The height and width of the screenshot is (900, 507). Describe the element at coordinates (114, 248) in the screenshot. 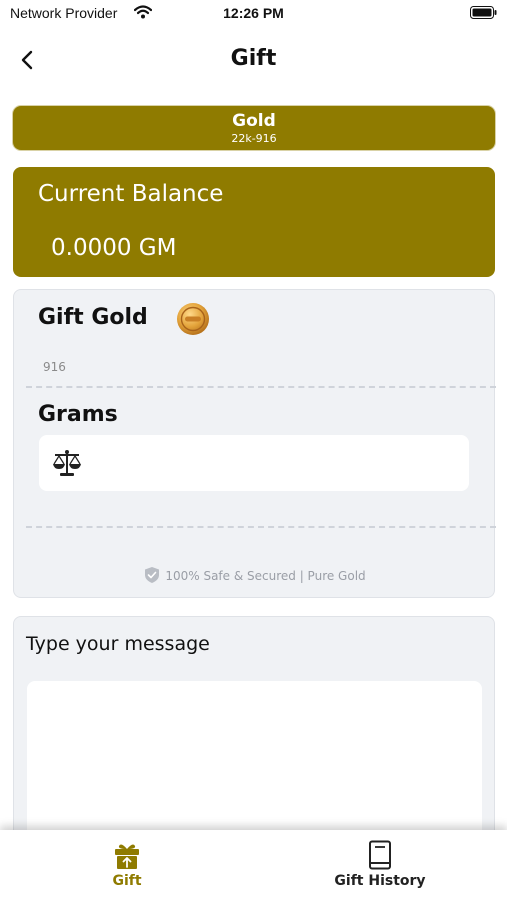

I see `balance-value: 0.0000 GM` at that location.